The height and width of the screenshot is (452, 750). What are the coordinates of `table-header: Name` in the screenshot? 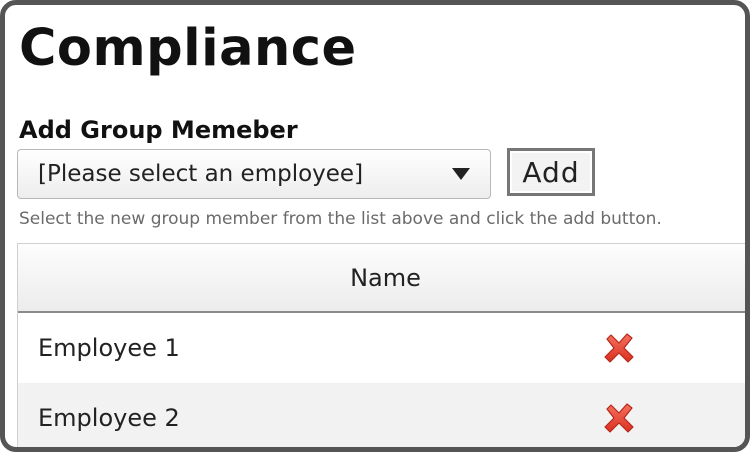 It's located at (381, 278).